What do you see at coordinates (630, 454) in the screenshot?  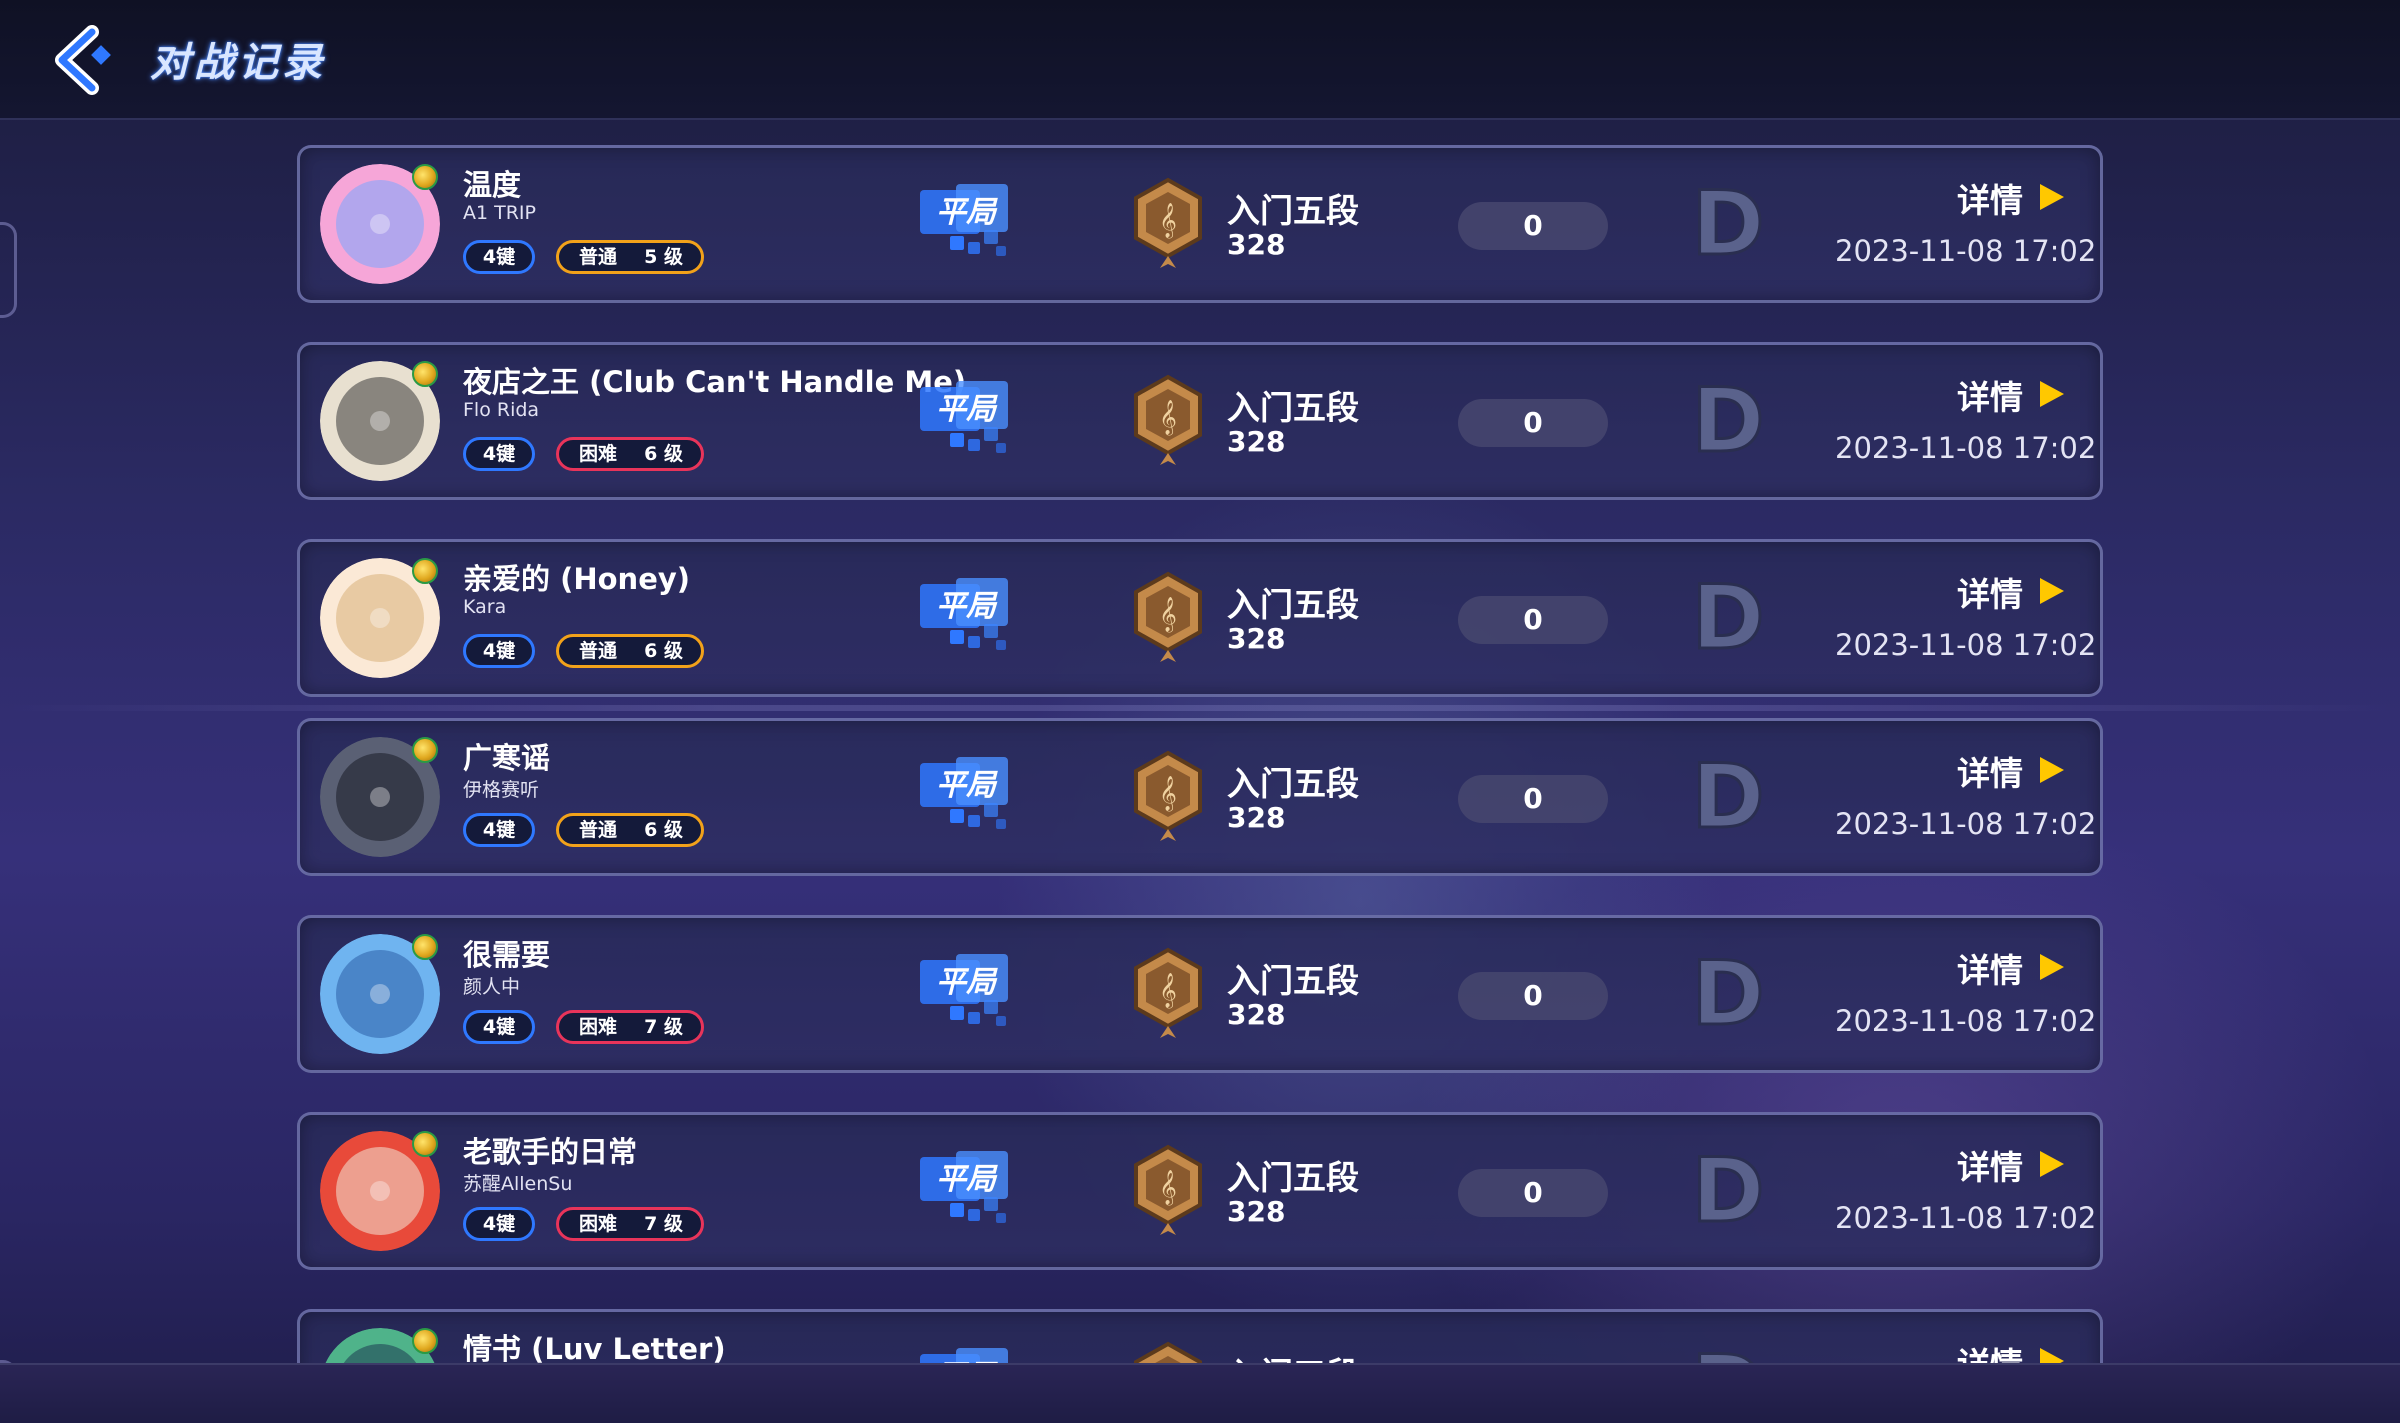 I see `difficulty-badge: 困难 6 级` at bounding box center [630, 454].